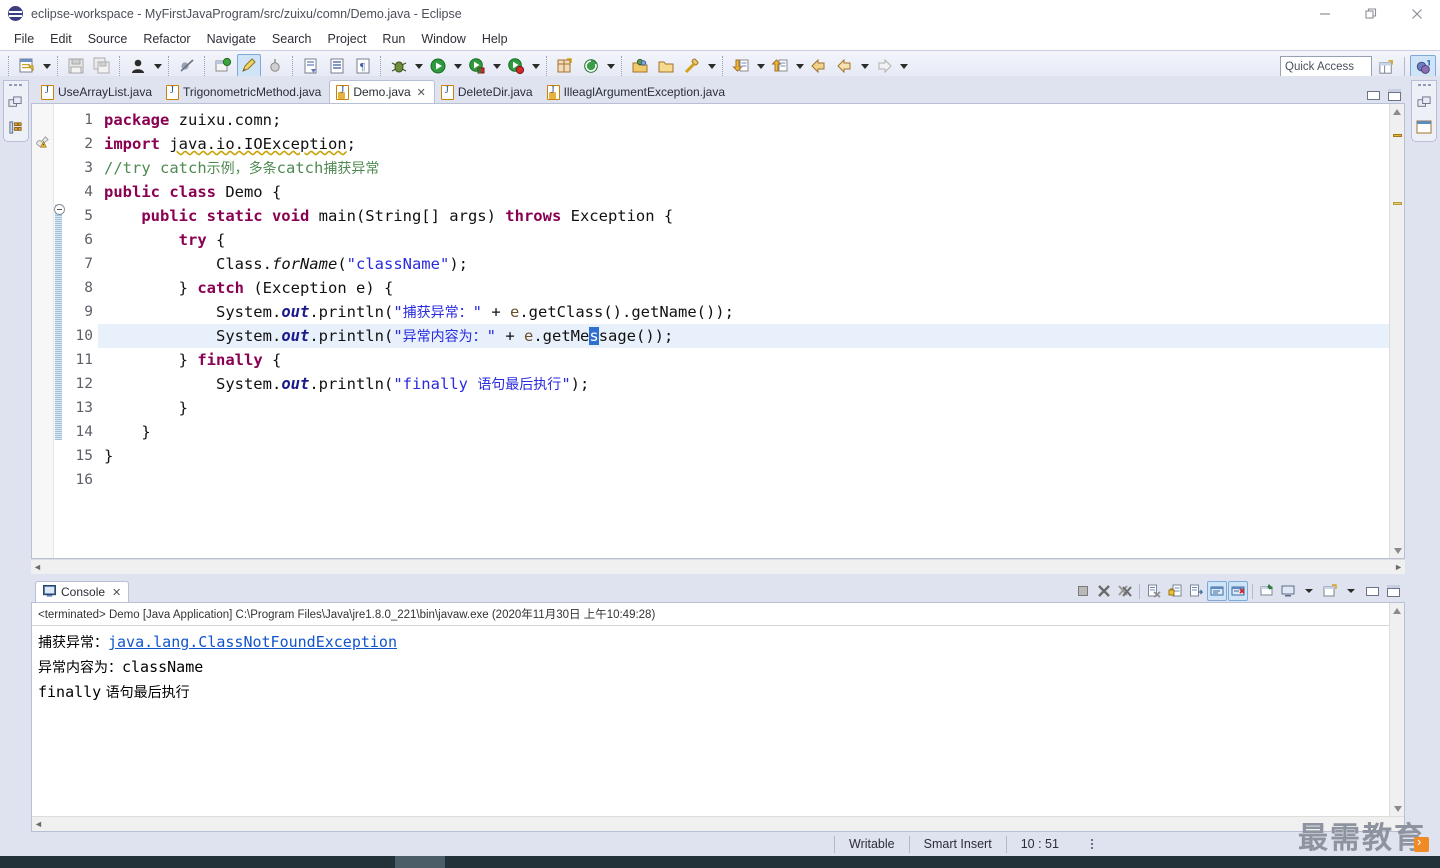 The height and width of the screenshot is (868, 1440). What do you see at coordinates (495, 39) in the screenshot?
I see `menu-help: Help` at bounding box center [495, 39].